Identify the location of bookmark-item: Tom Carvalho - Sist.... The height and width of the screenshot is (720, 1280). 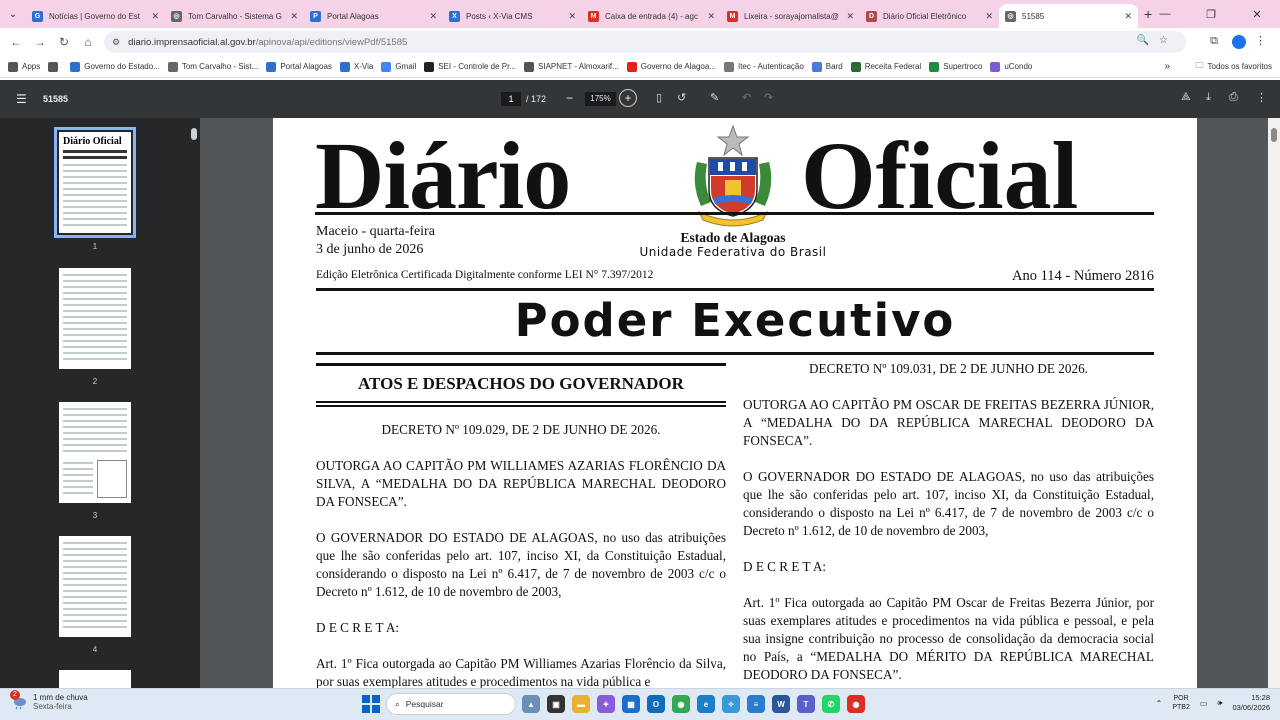
(212, 66).